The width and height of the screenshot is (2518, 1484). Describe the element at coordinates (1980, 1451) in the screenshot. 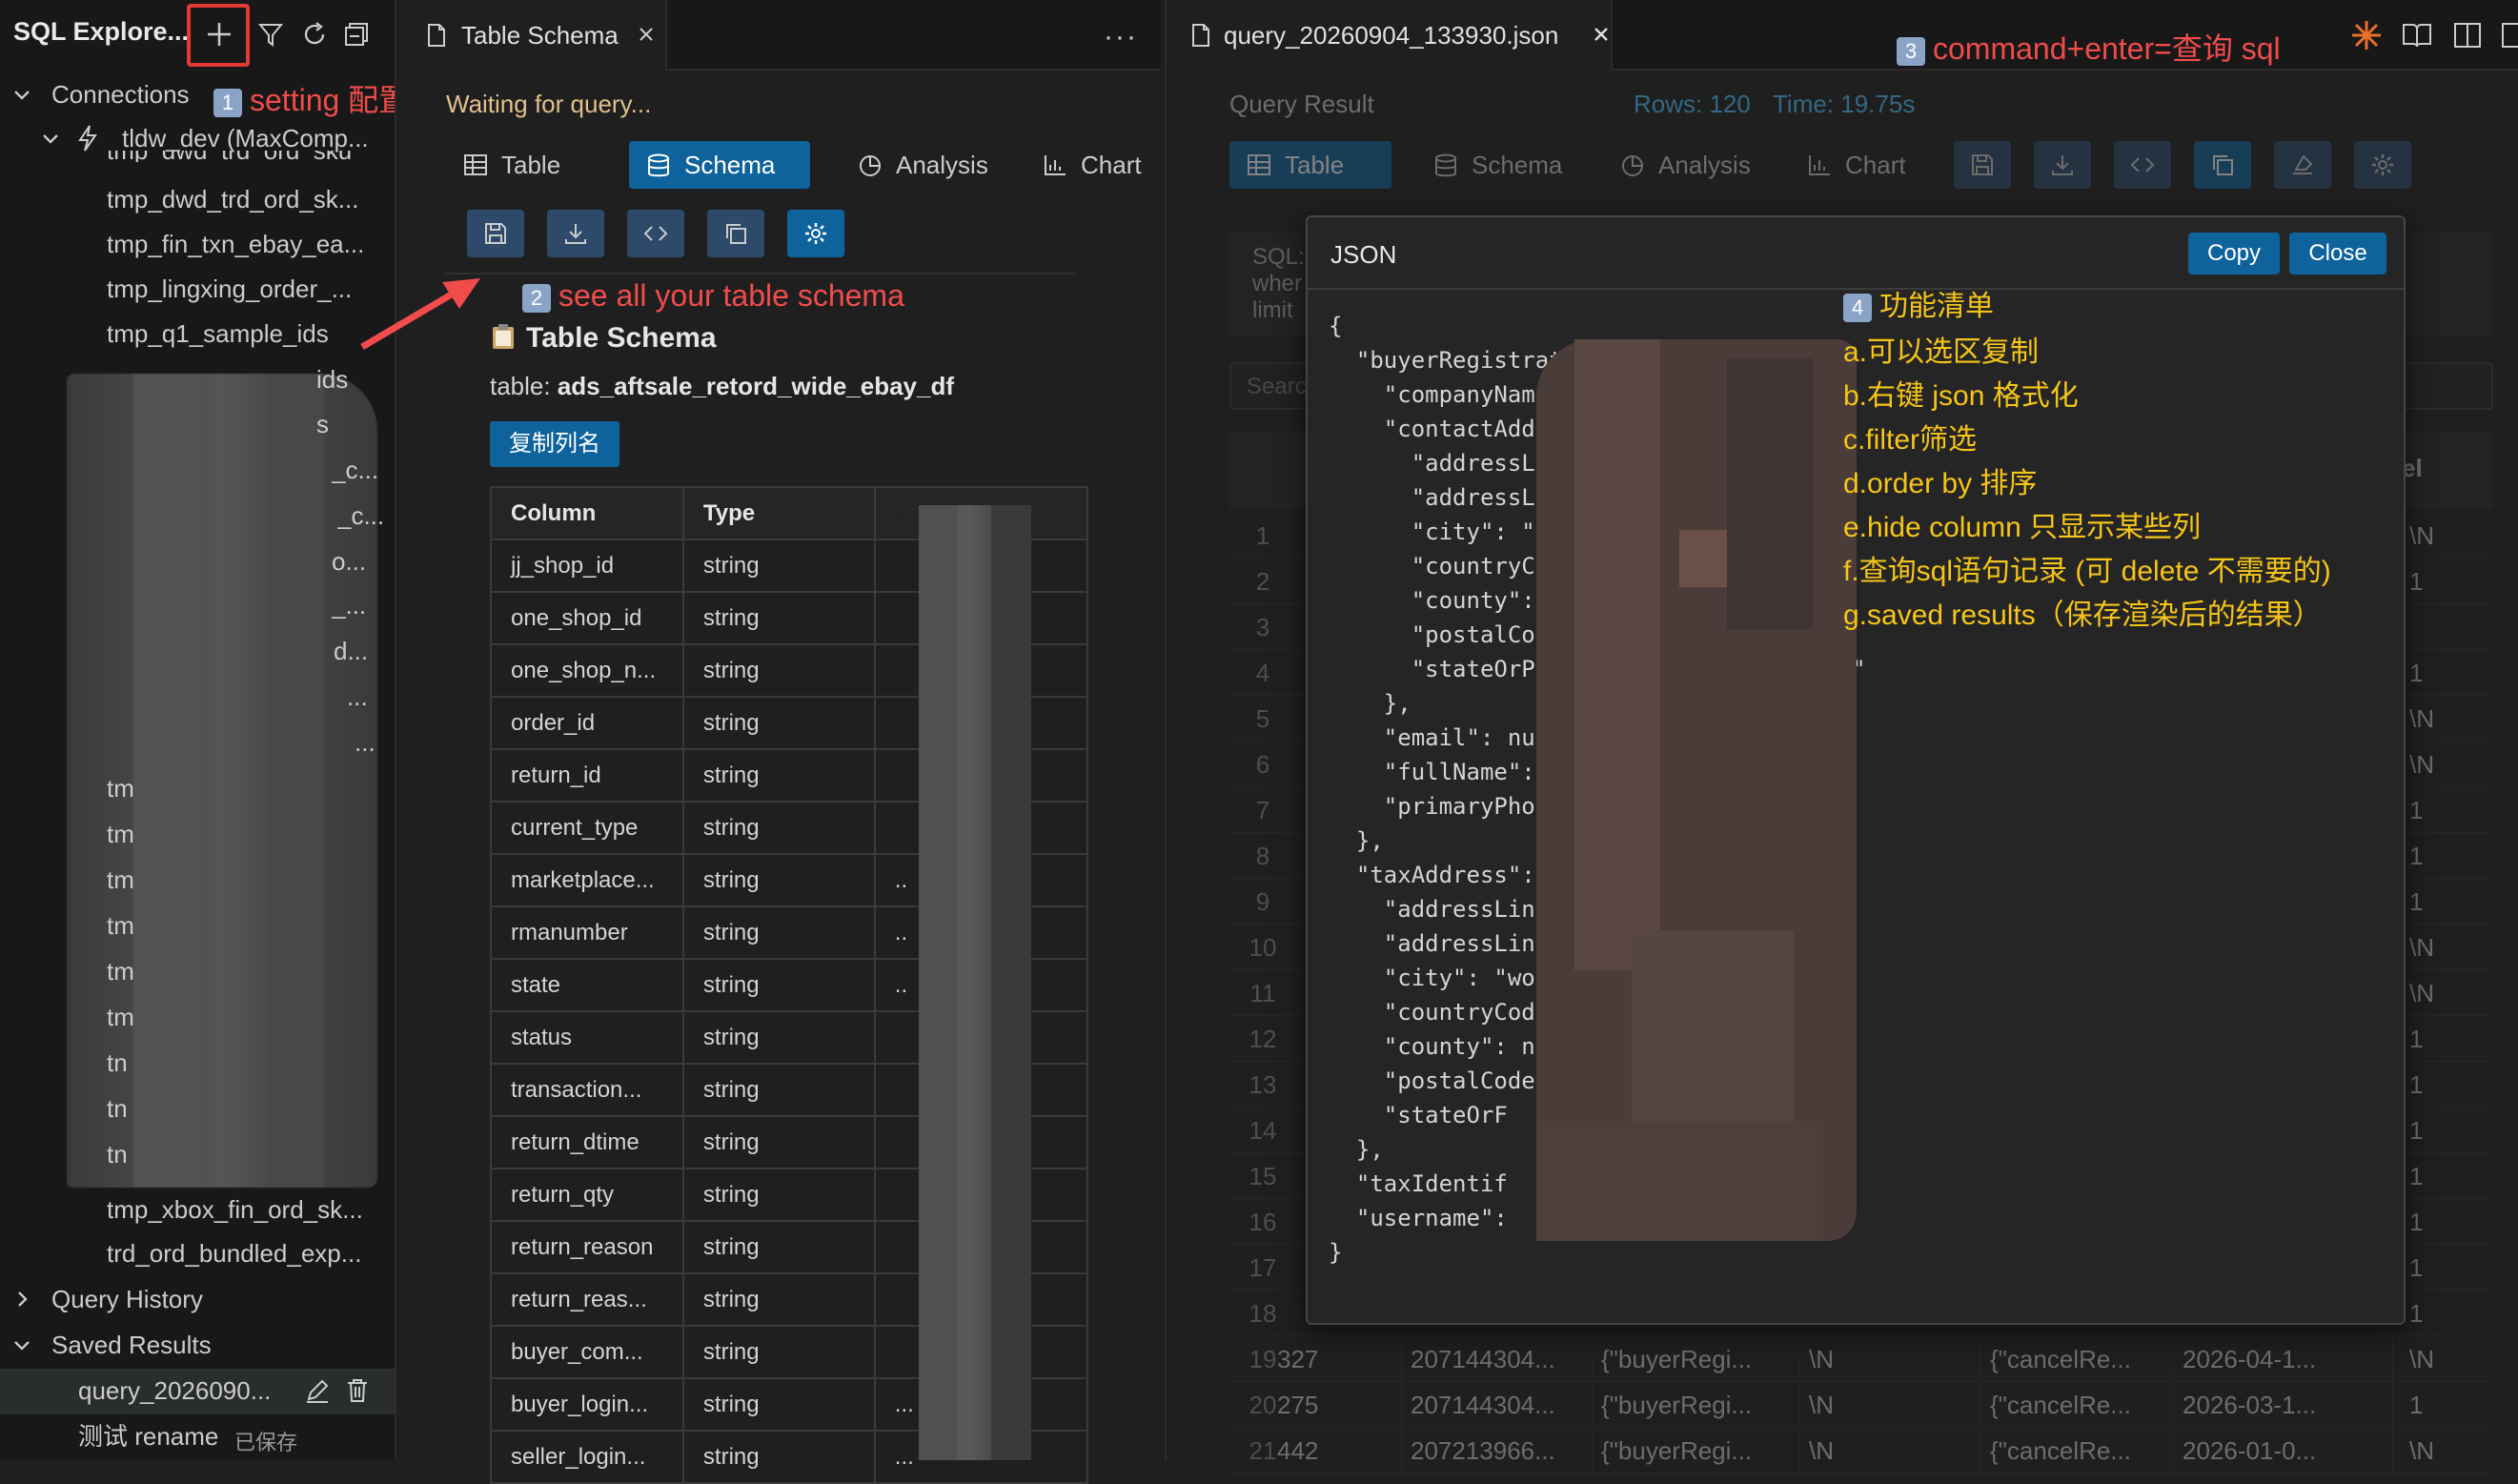

I see `cell-divider` at that location.